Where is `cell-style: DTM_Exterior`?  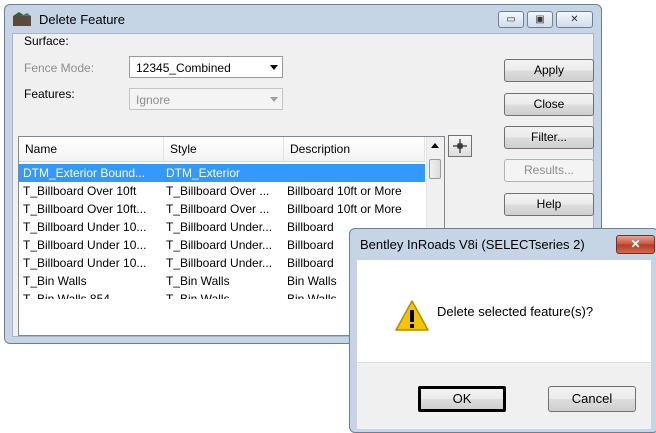 cell-style: DTM_Exterior is located at coordinates (203, 173).